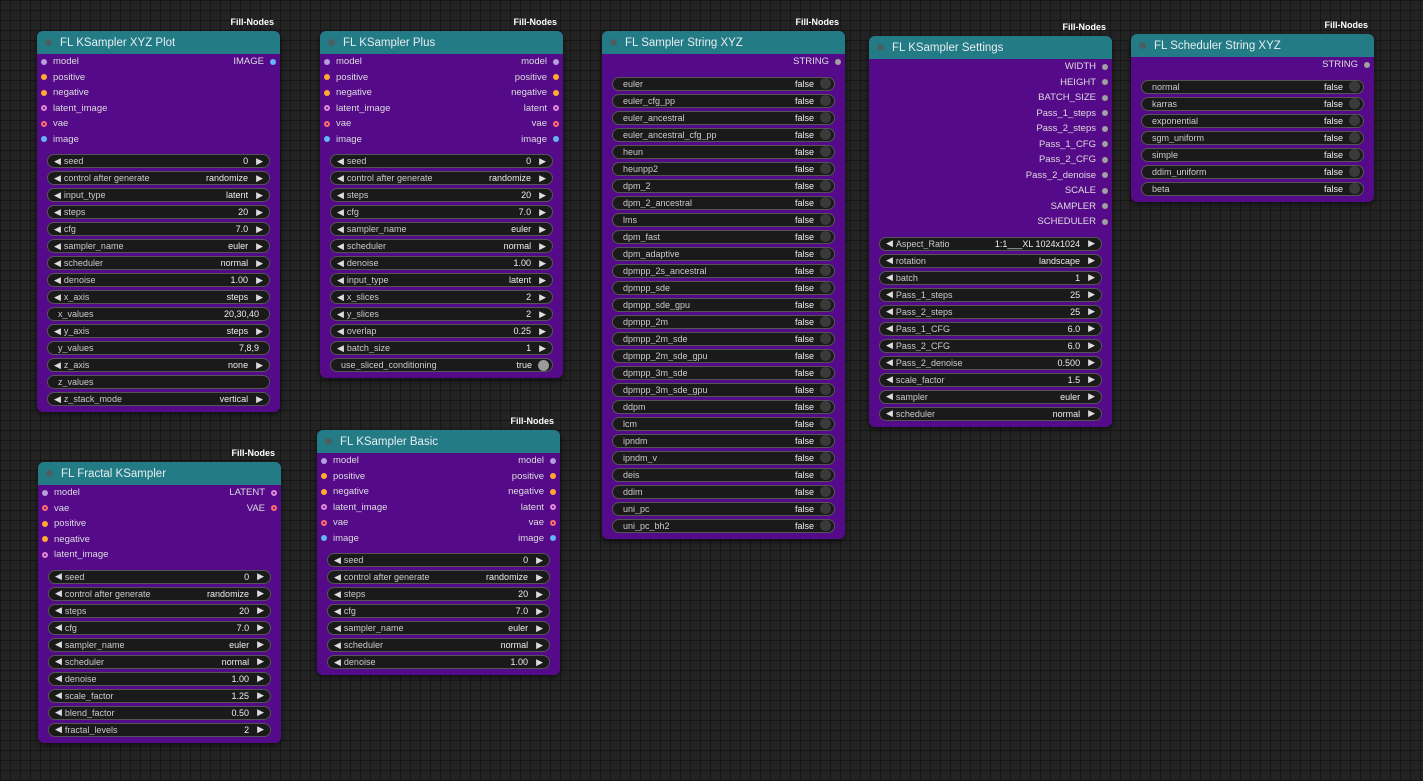  I want to click on toggle-dpmpp-2m-sde: dpmpp_2m_sde false, so click(723, 338).